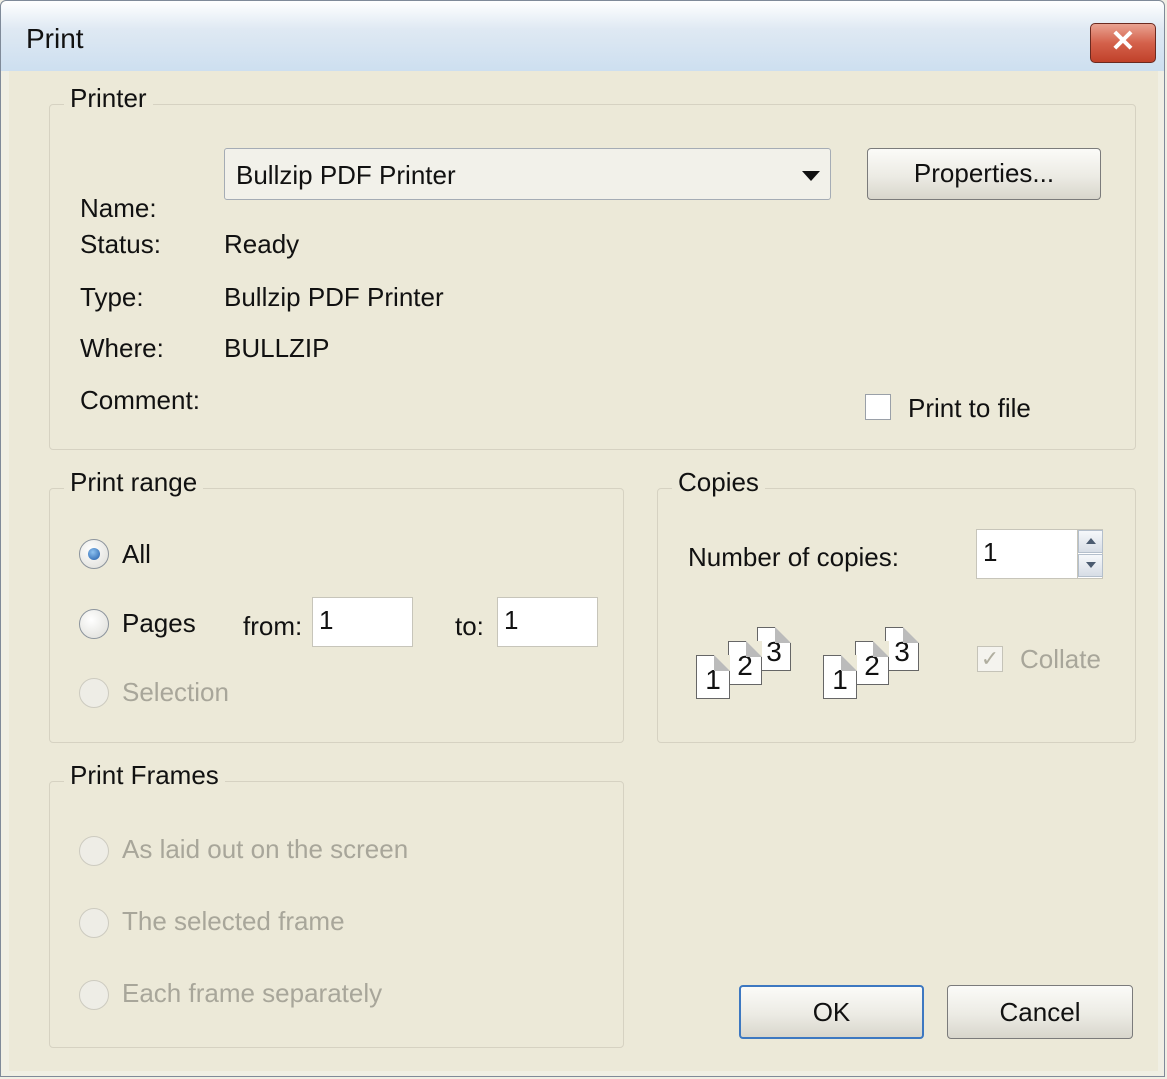  Describe the element at coordinates (55, 38) in the screenshot. I see `dialog-title: Print` at that location.